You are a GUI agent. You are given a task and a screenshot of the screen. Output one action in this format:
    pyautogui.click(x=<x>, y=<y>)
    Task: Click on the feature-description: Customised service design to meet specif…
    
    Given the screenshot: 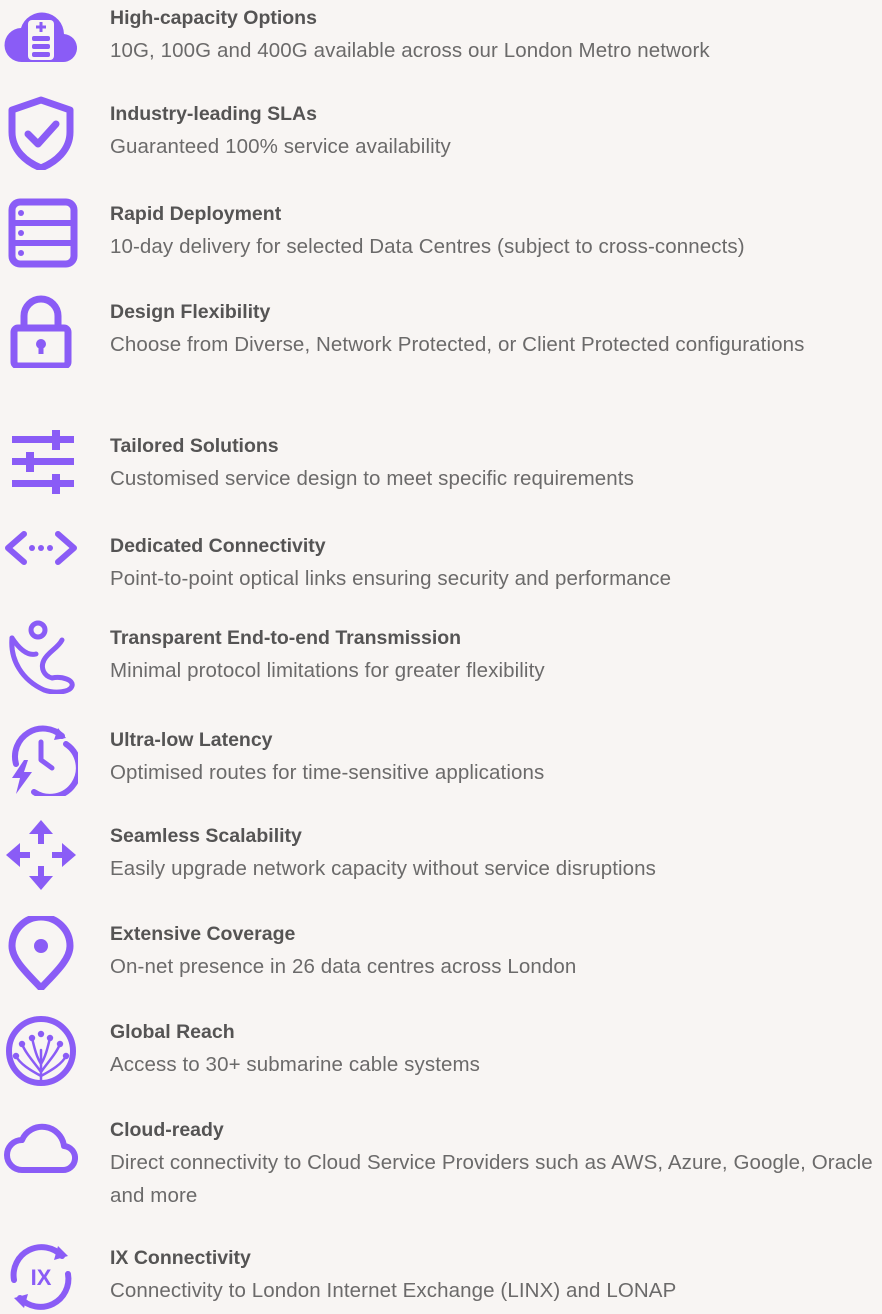 What is the action you would take?
    pyautogui.click(x=372, y=478)
    